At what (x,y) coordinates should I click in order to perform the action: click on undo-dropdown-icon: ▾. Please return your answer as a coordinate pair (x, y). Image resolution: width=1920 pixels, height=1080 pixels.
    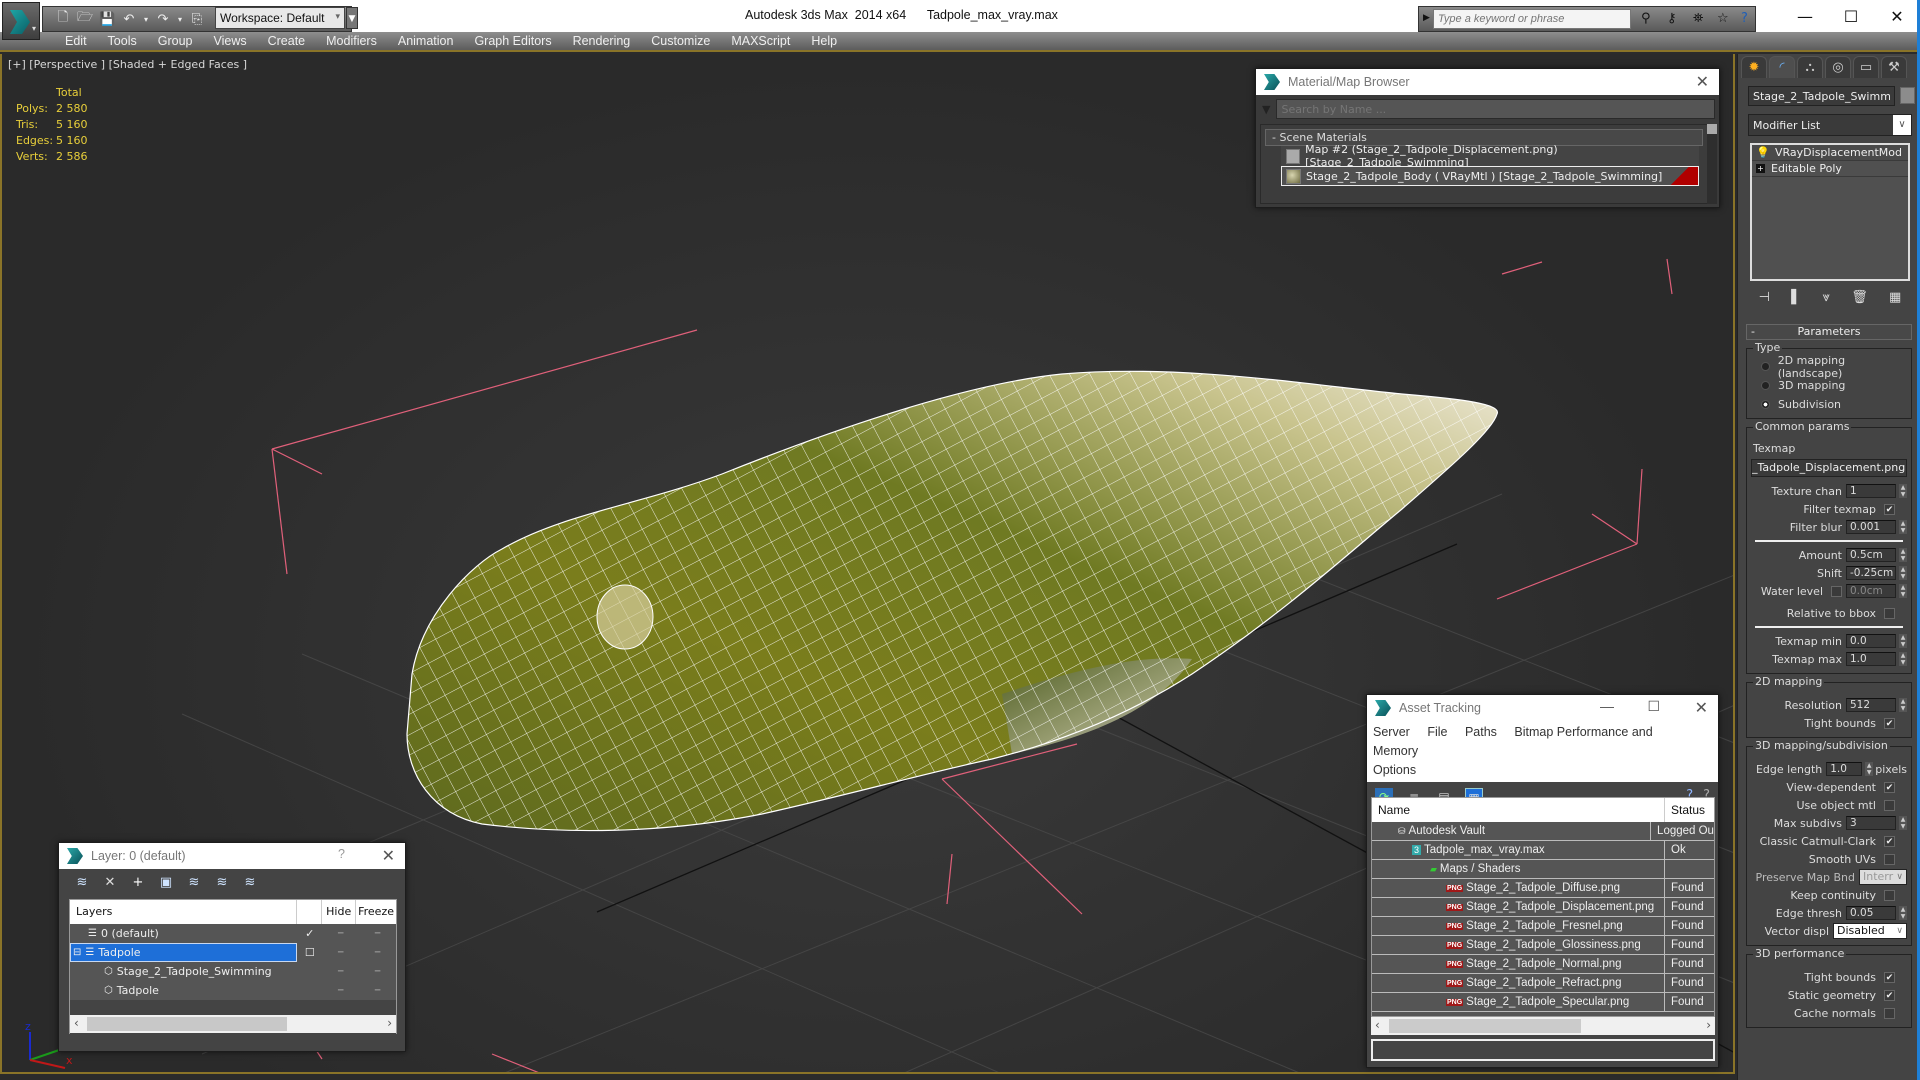
    Looking at the image, I should click on (146, 19).